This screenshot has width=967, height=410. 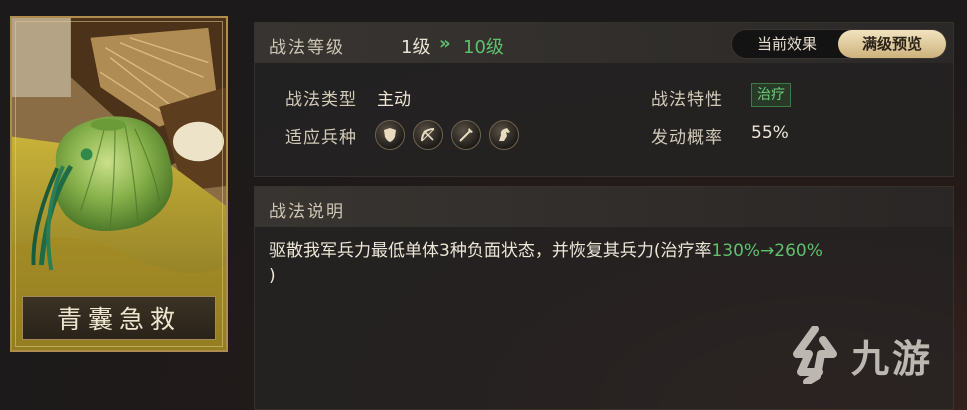 I want to click on spear-icon, so click(x=466, y=135).